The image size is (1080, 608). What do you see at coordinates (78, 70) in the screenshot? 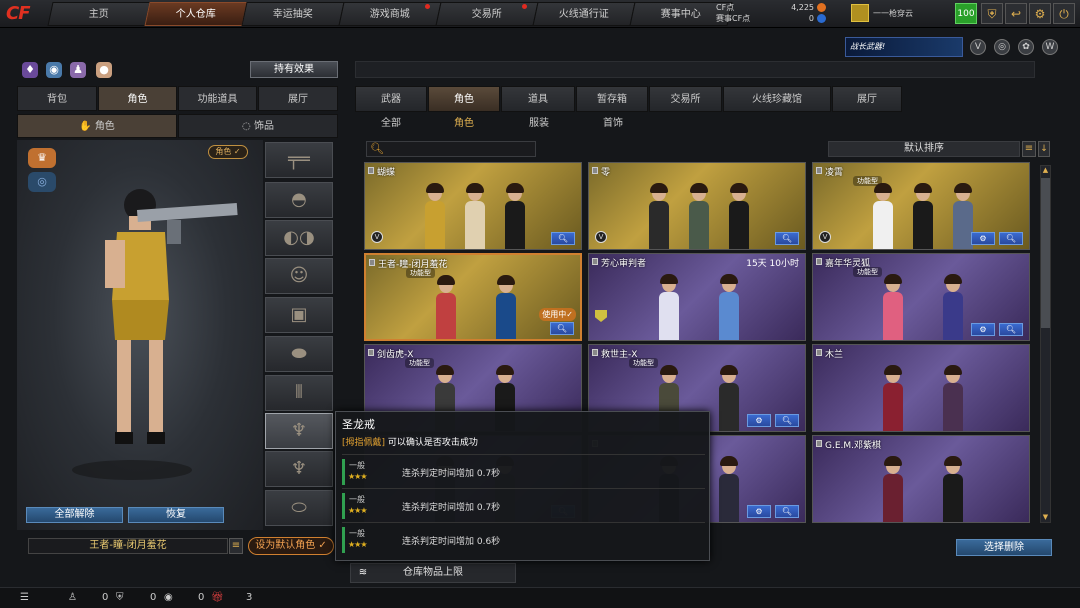
I see `figure-icon: ♟` at bounding box center [78, 70].